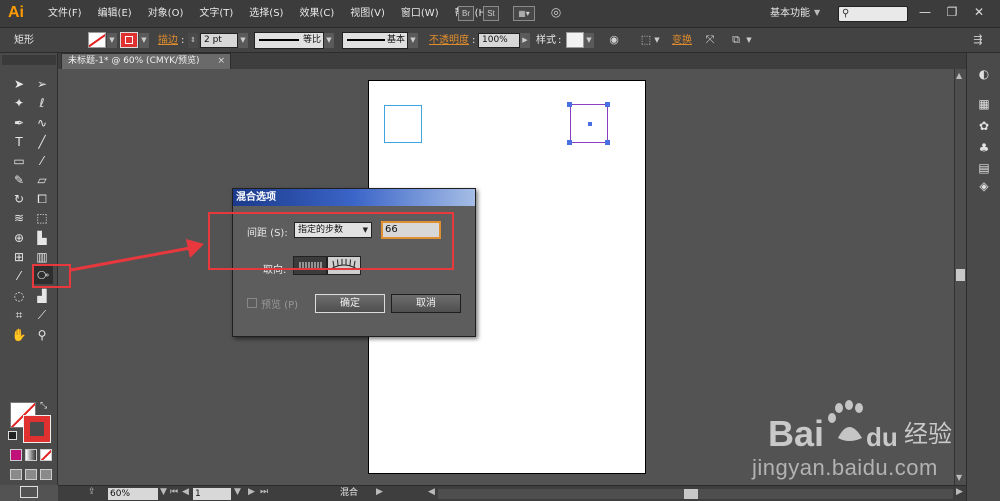 Image resolution: width=1000 pixels, height=501 pixels. Describe the element at coordinates (19, 315) in the screenshot. I see `artboard-tool-icon: ⌗` at that location.